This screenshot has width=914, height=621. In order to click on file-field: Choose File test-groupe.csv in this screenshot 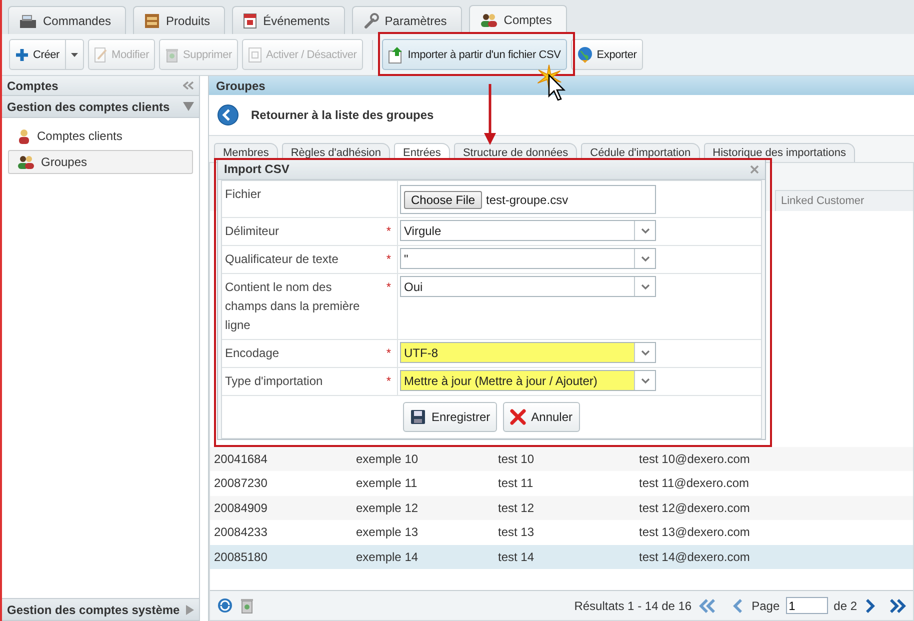, I will do `click(528, 199)`.